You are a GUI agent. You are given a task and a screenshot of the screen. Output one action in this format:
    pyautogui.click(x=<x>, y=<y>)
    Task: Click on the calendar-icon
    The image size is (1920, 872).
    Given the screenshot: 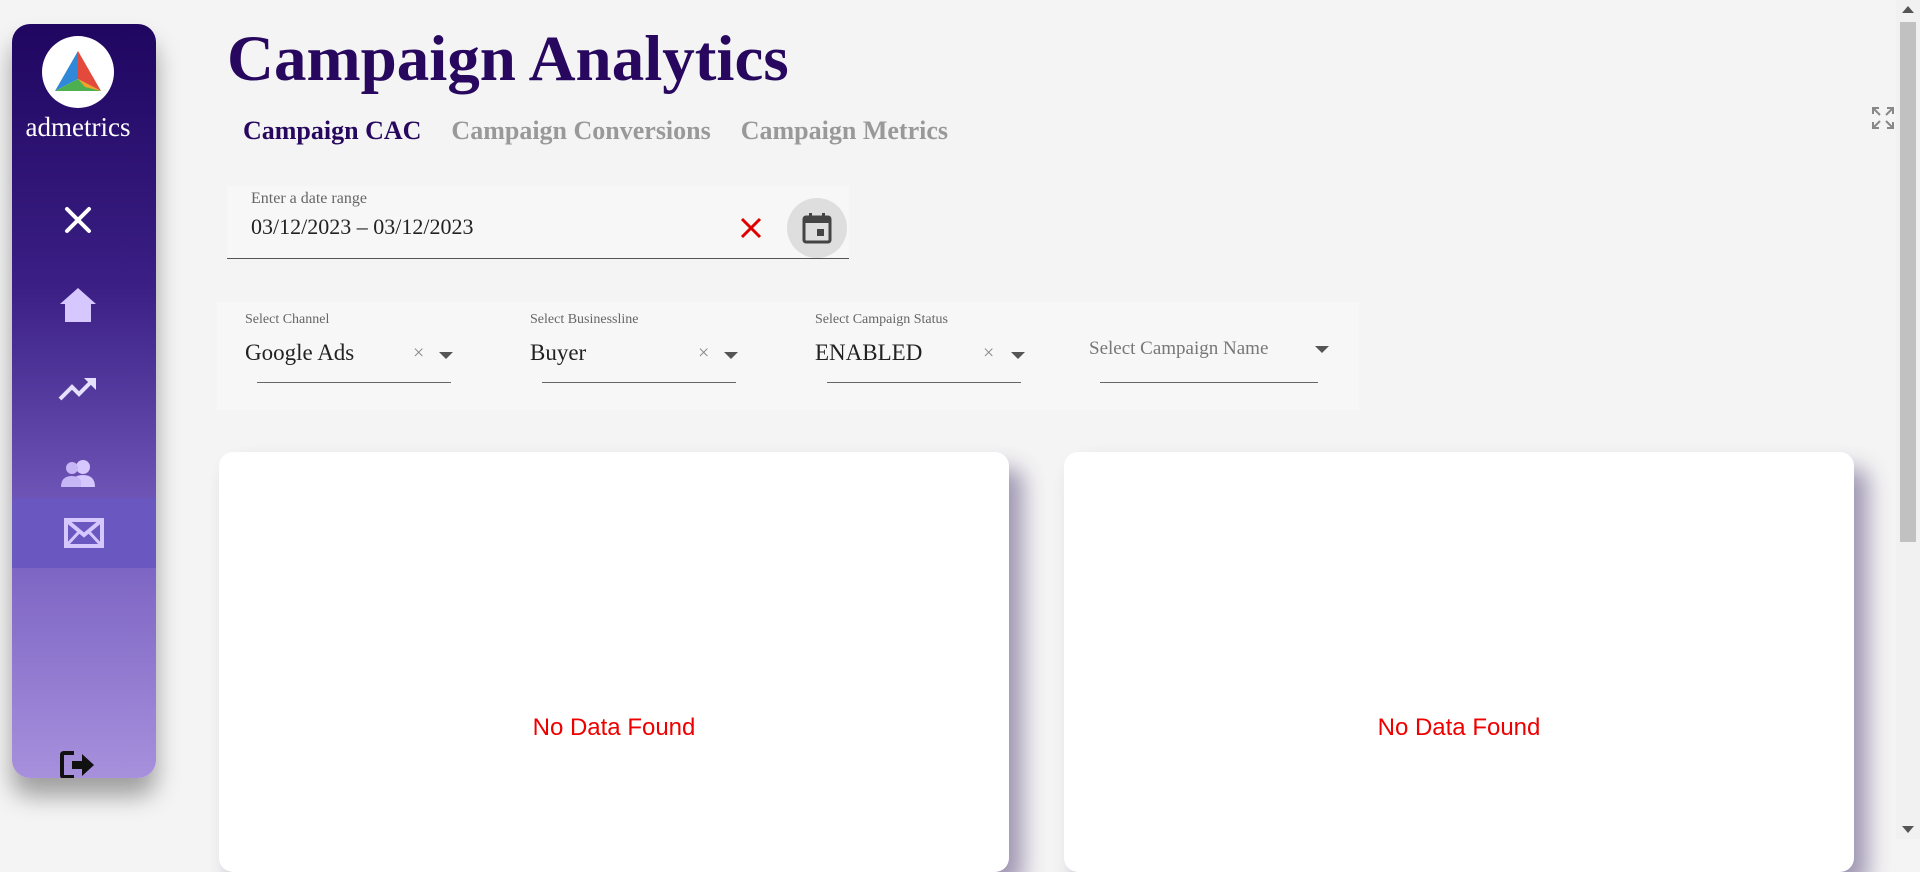 What is the action you would take?
    pyautogui.click(x=817, y=228)
    